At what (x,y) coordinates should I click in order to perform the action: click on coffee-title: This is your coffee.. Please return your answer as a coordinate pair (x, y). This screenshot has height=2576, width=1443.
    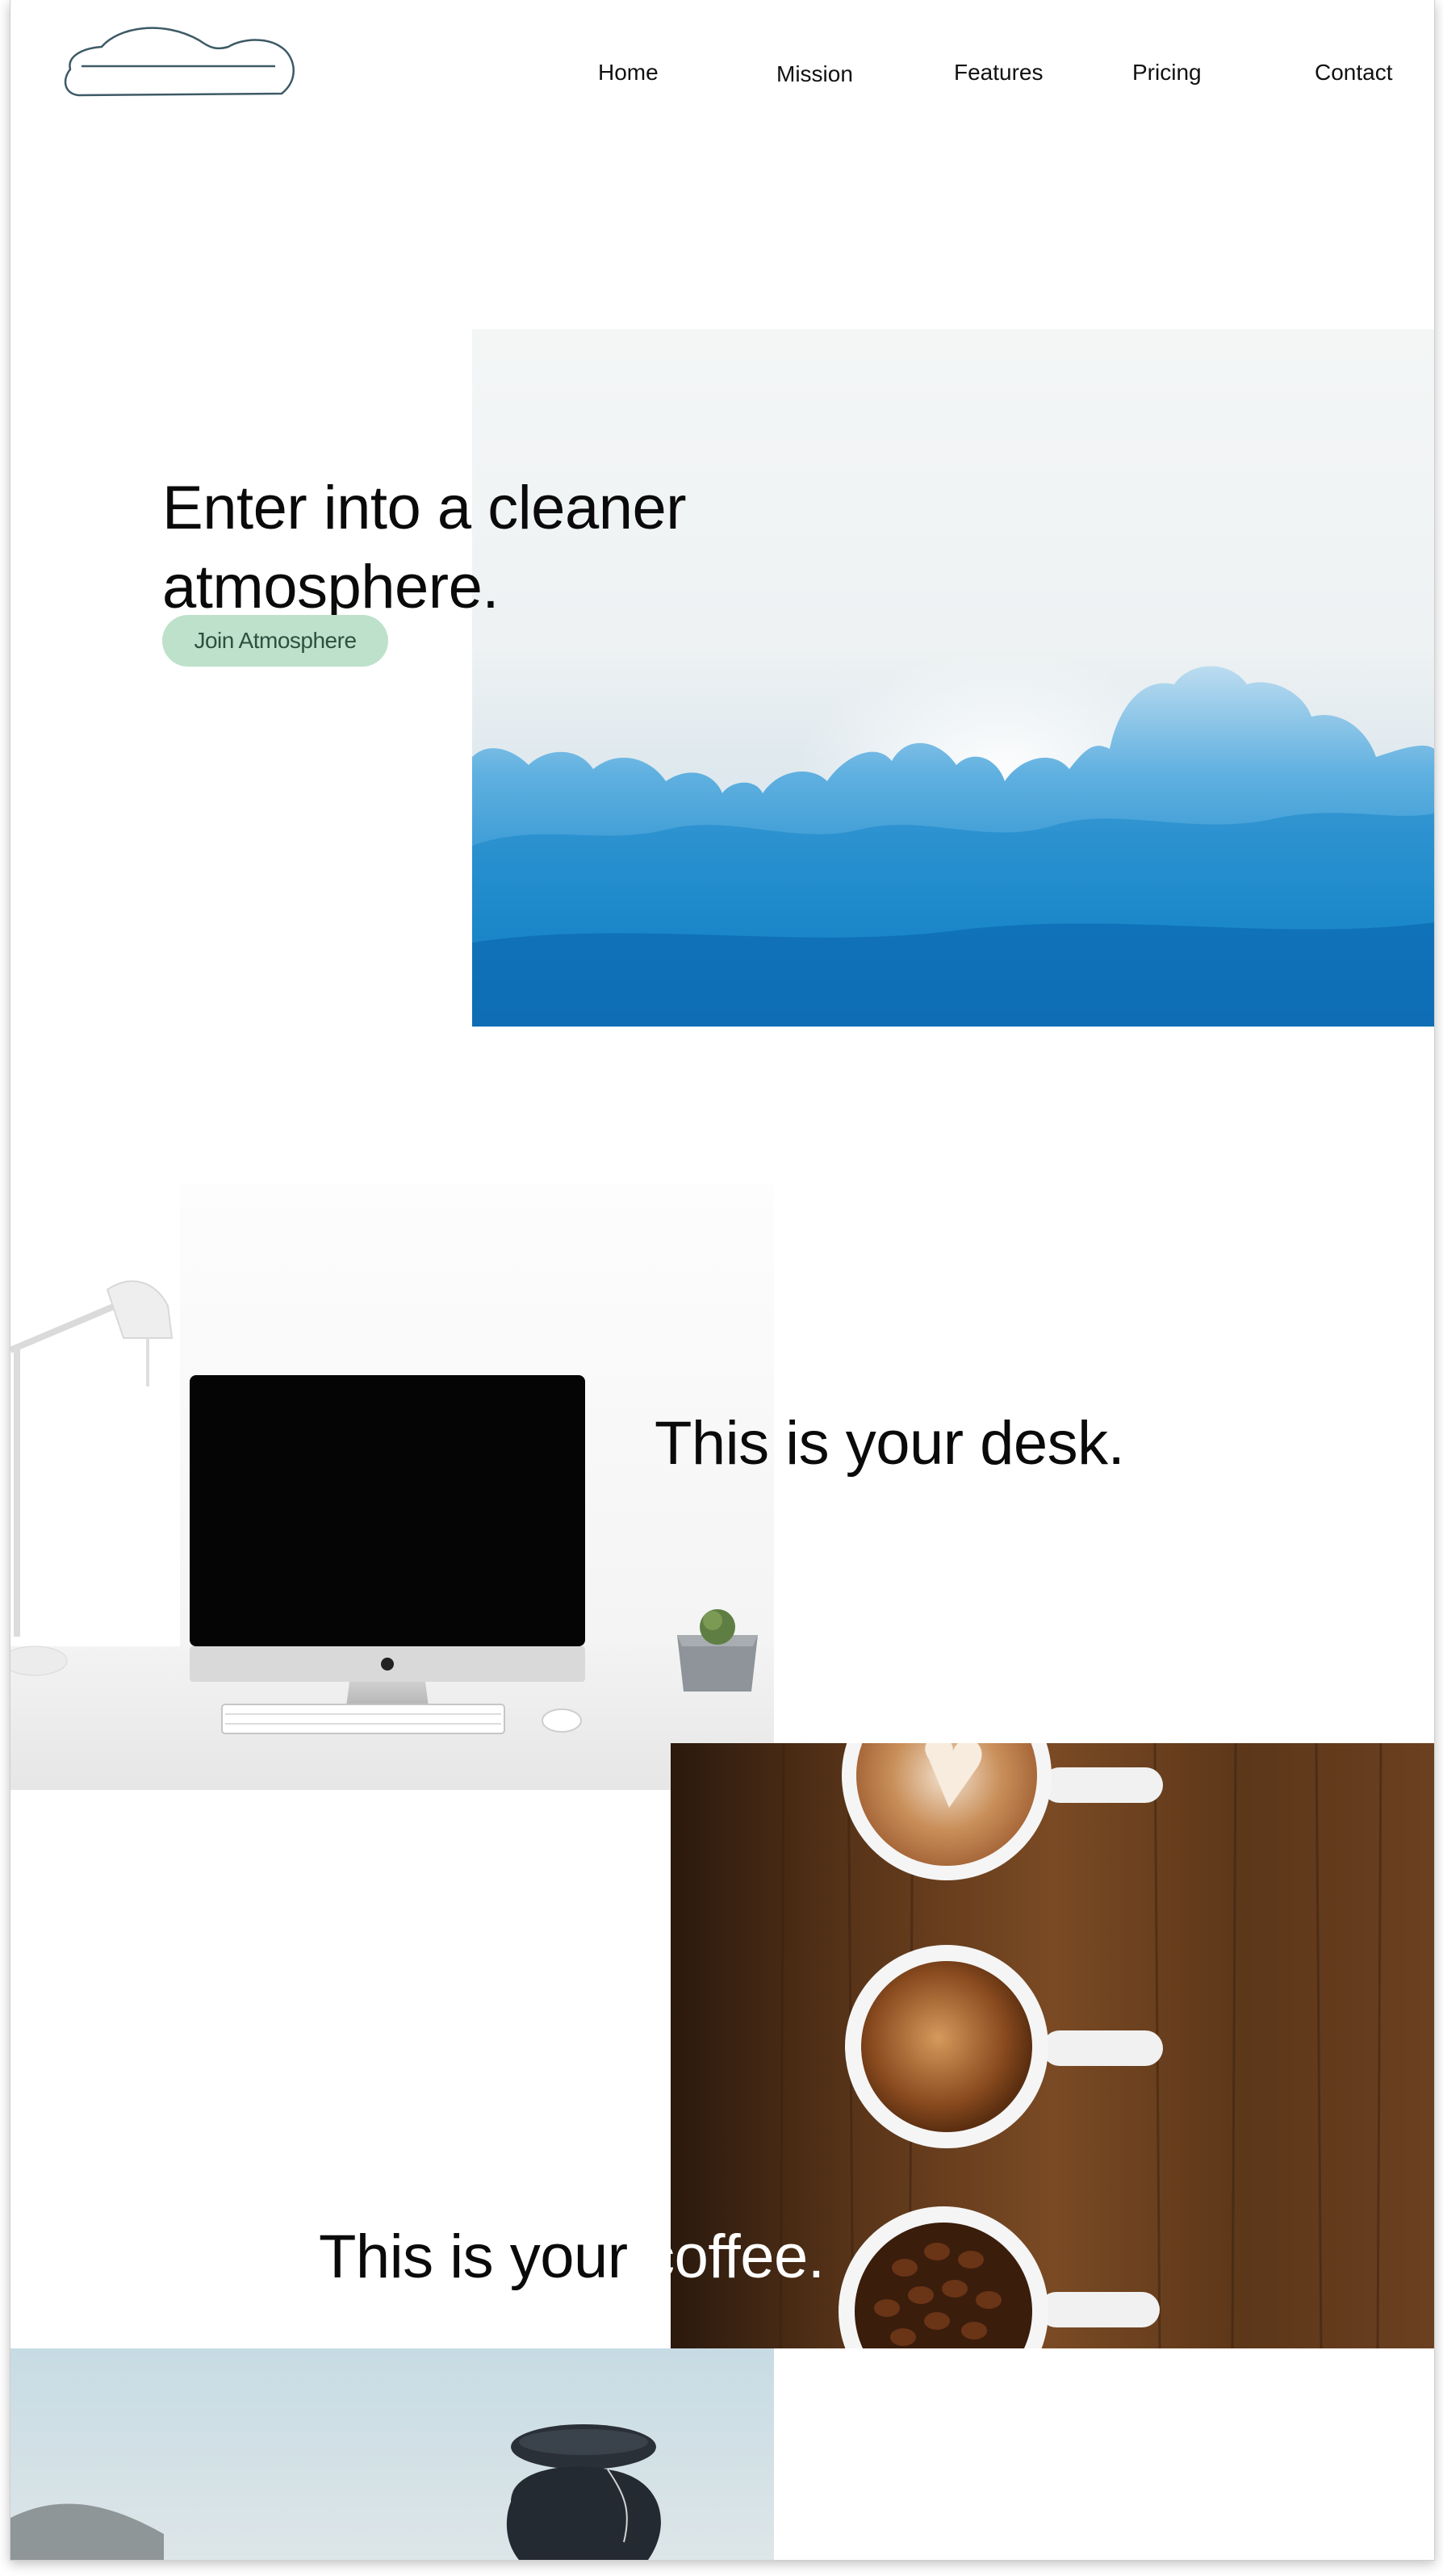
    Looking at the image, I should click on (572, 2257).